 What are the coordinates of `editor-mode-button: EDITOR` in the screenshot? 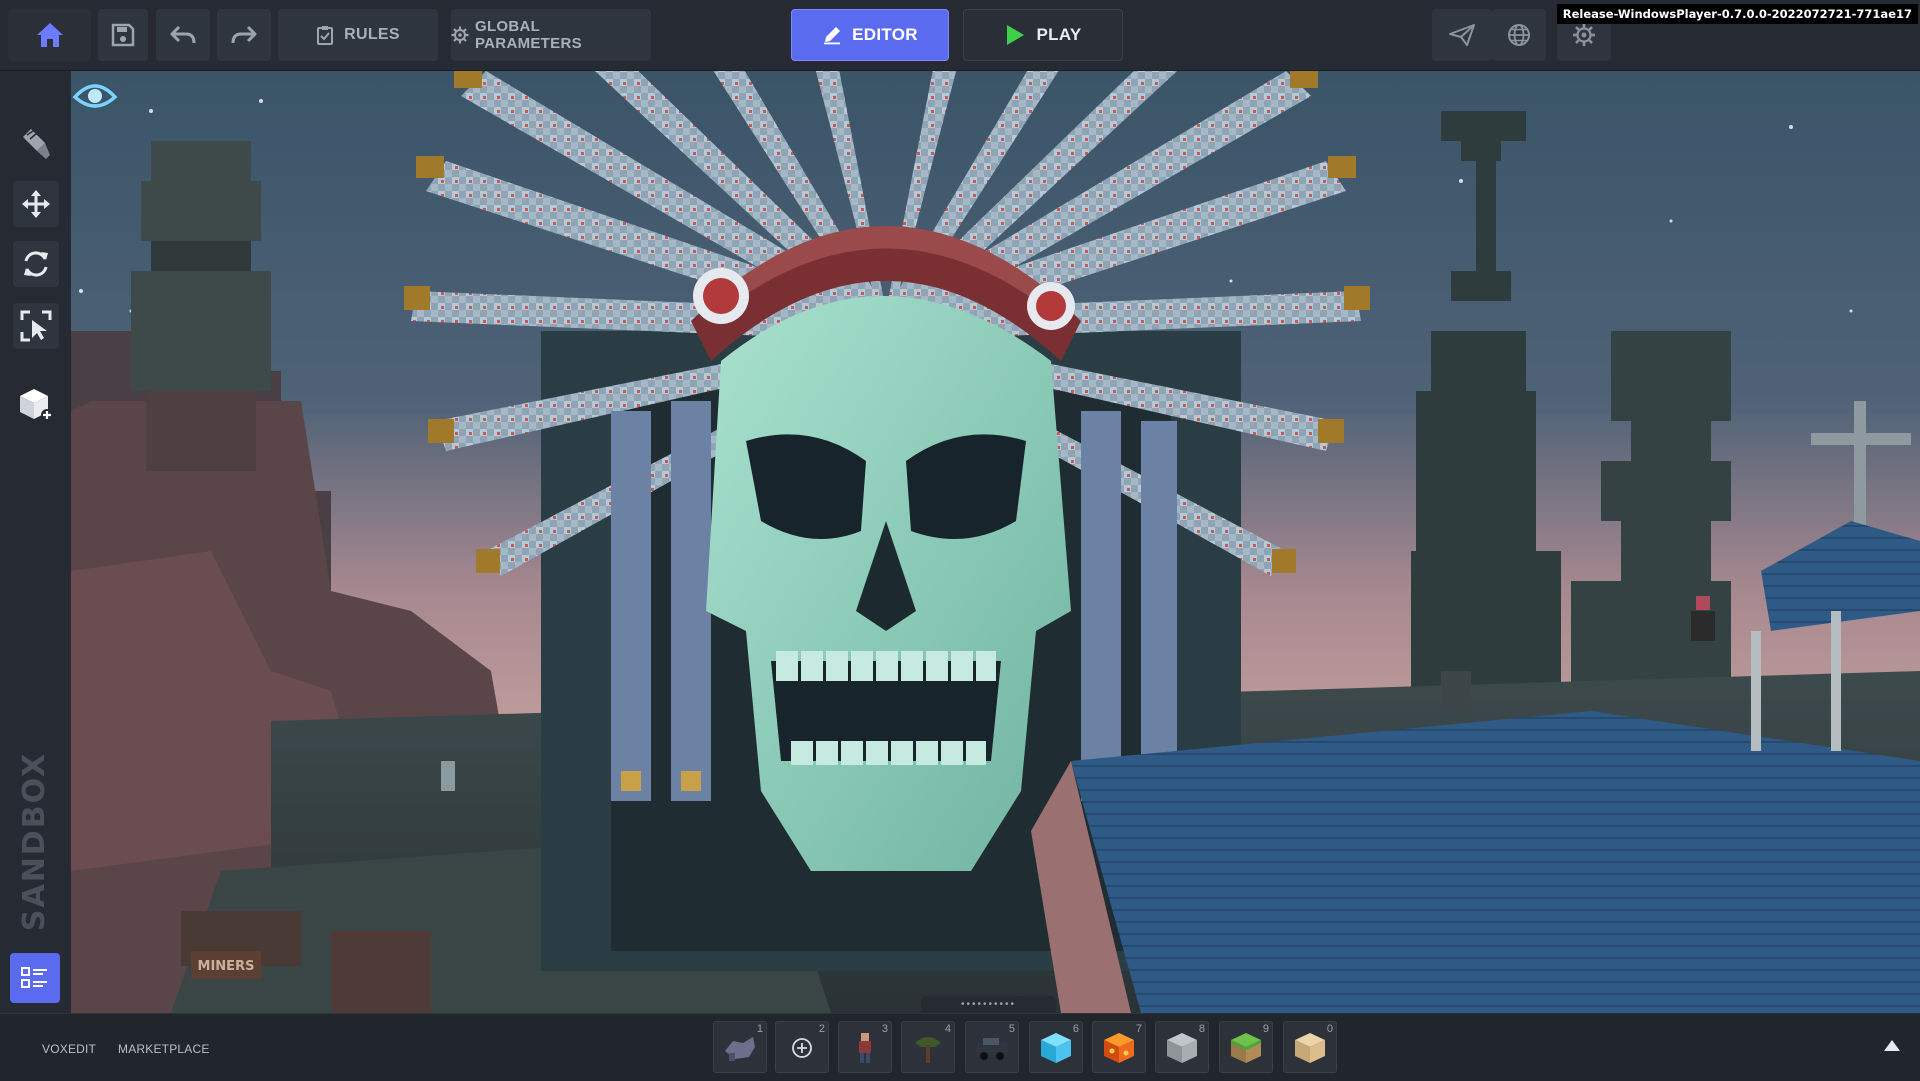 It's located at (870, 35).